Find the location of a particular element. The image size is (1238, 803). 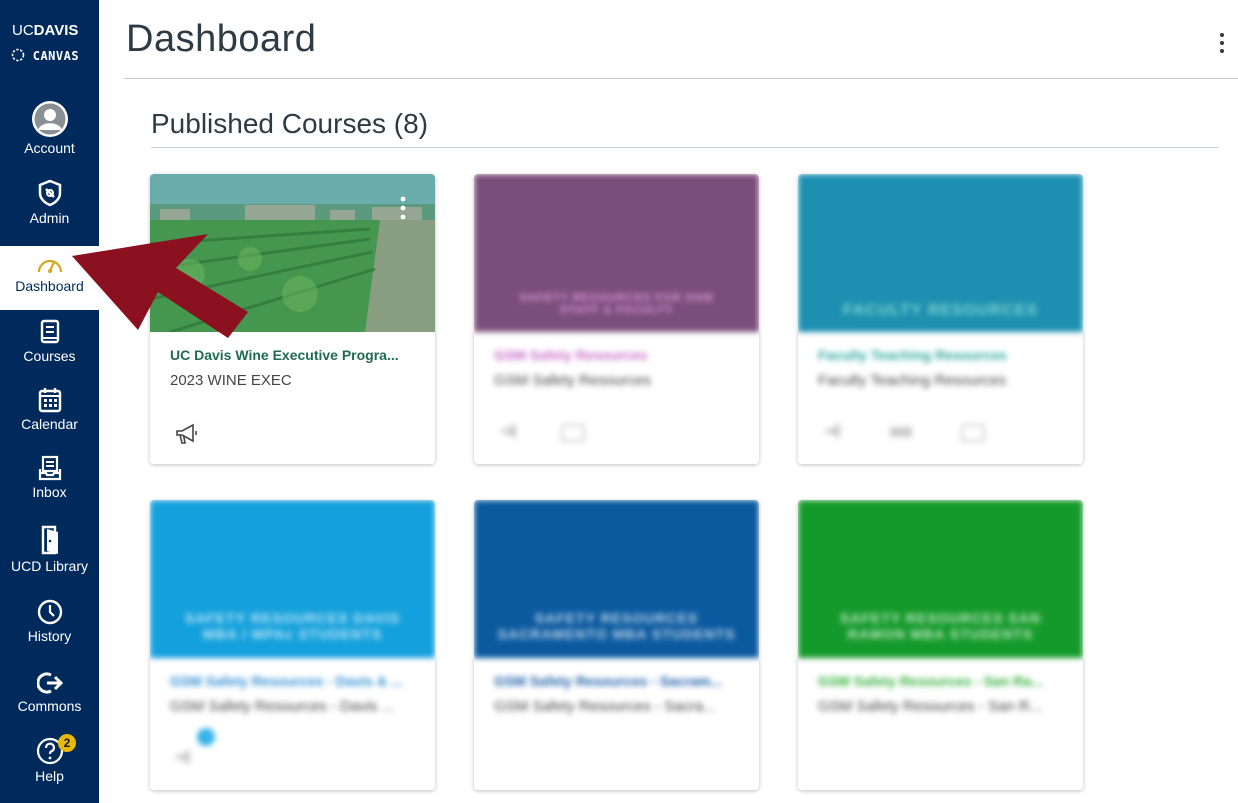

course-card-subtitle: GSM Safety Resources is located at coordinates (572, 380).